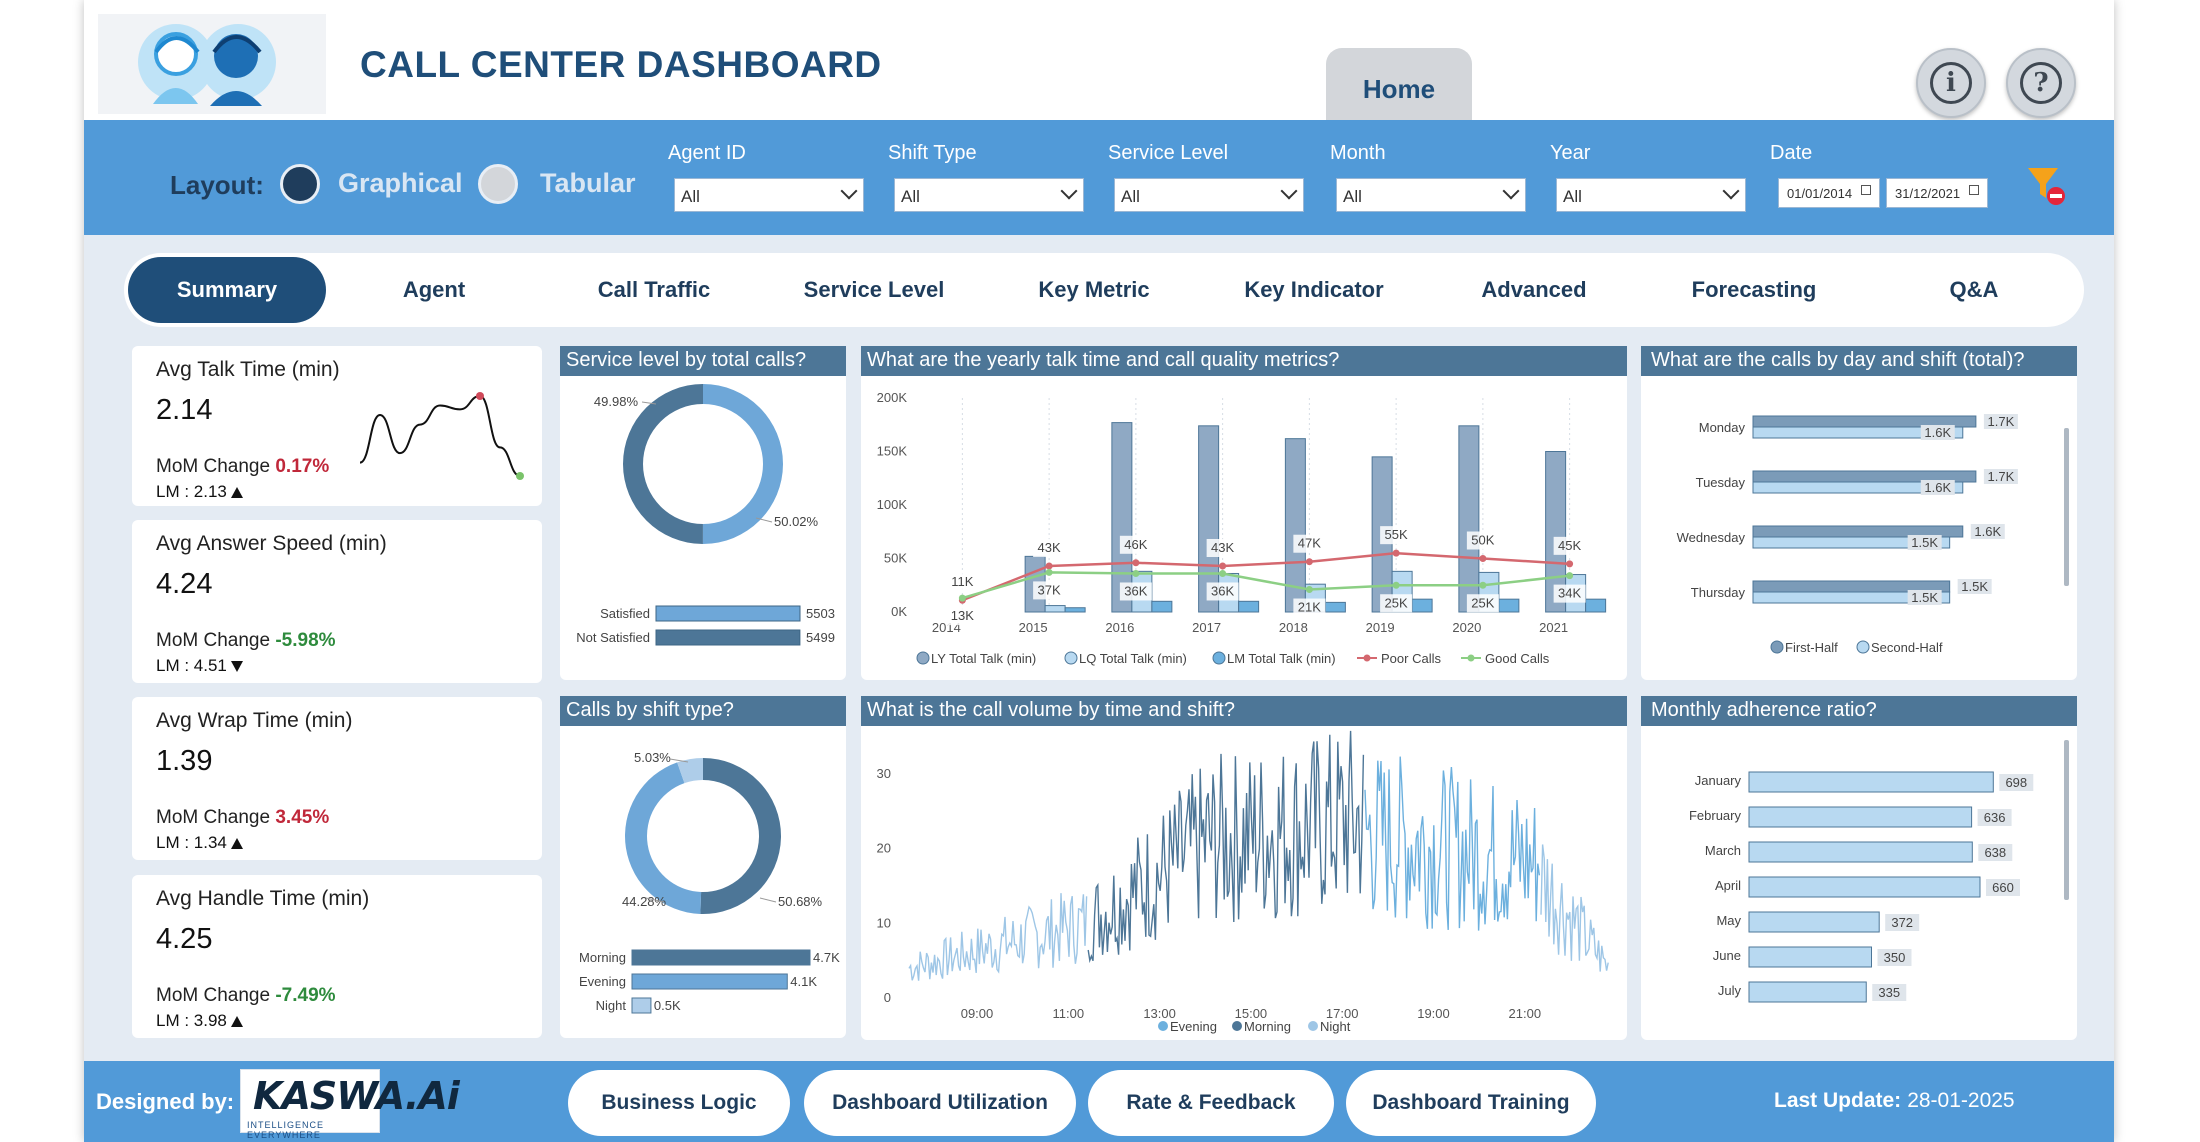  I want to click on y-tick-label: 50K, so click(895, 558).